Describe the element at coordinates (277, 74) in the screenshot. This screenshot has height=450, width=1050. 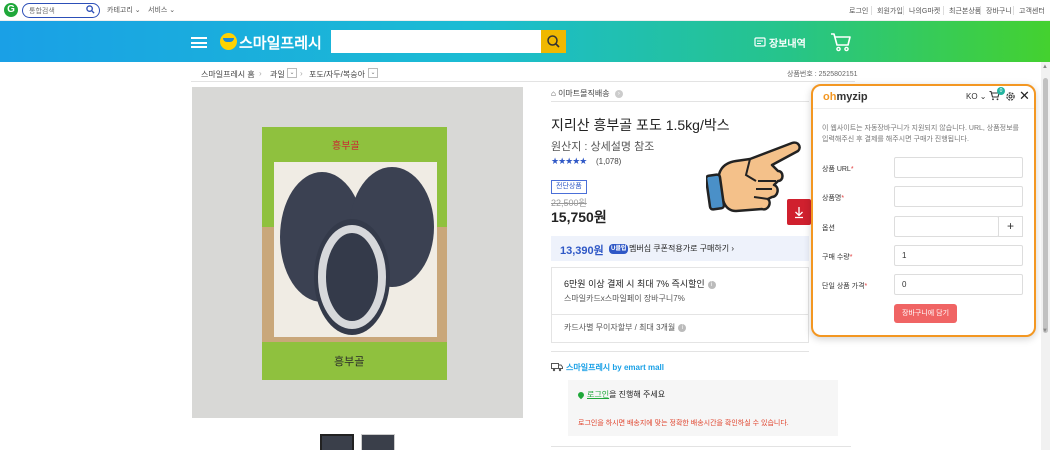
I see `breadcrumb-category: 과일` at that location.